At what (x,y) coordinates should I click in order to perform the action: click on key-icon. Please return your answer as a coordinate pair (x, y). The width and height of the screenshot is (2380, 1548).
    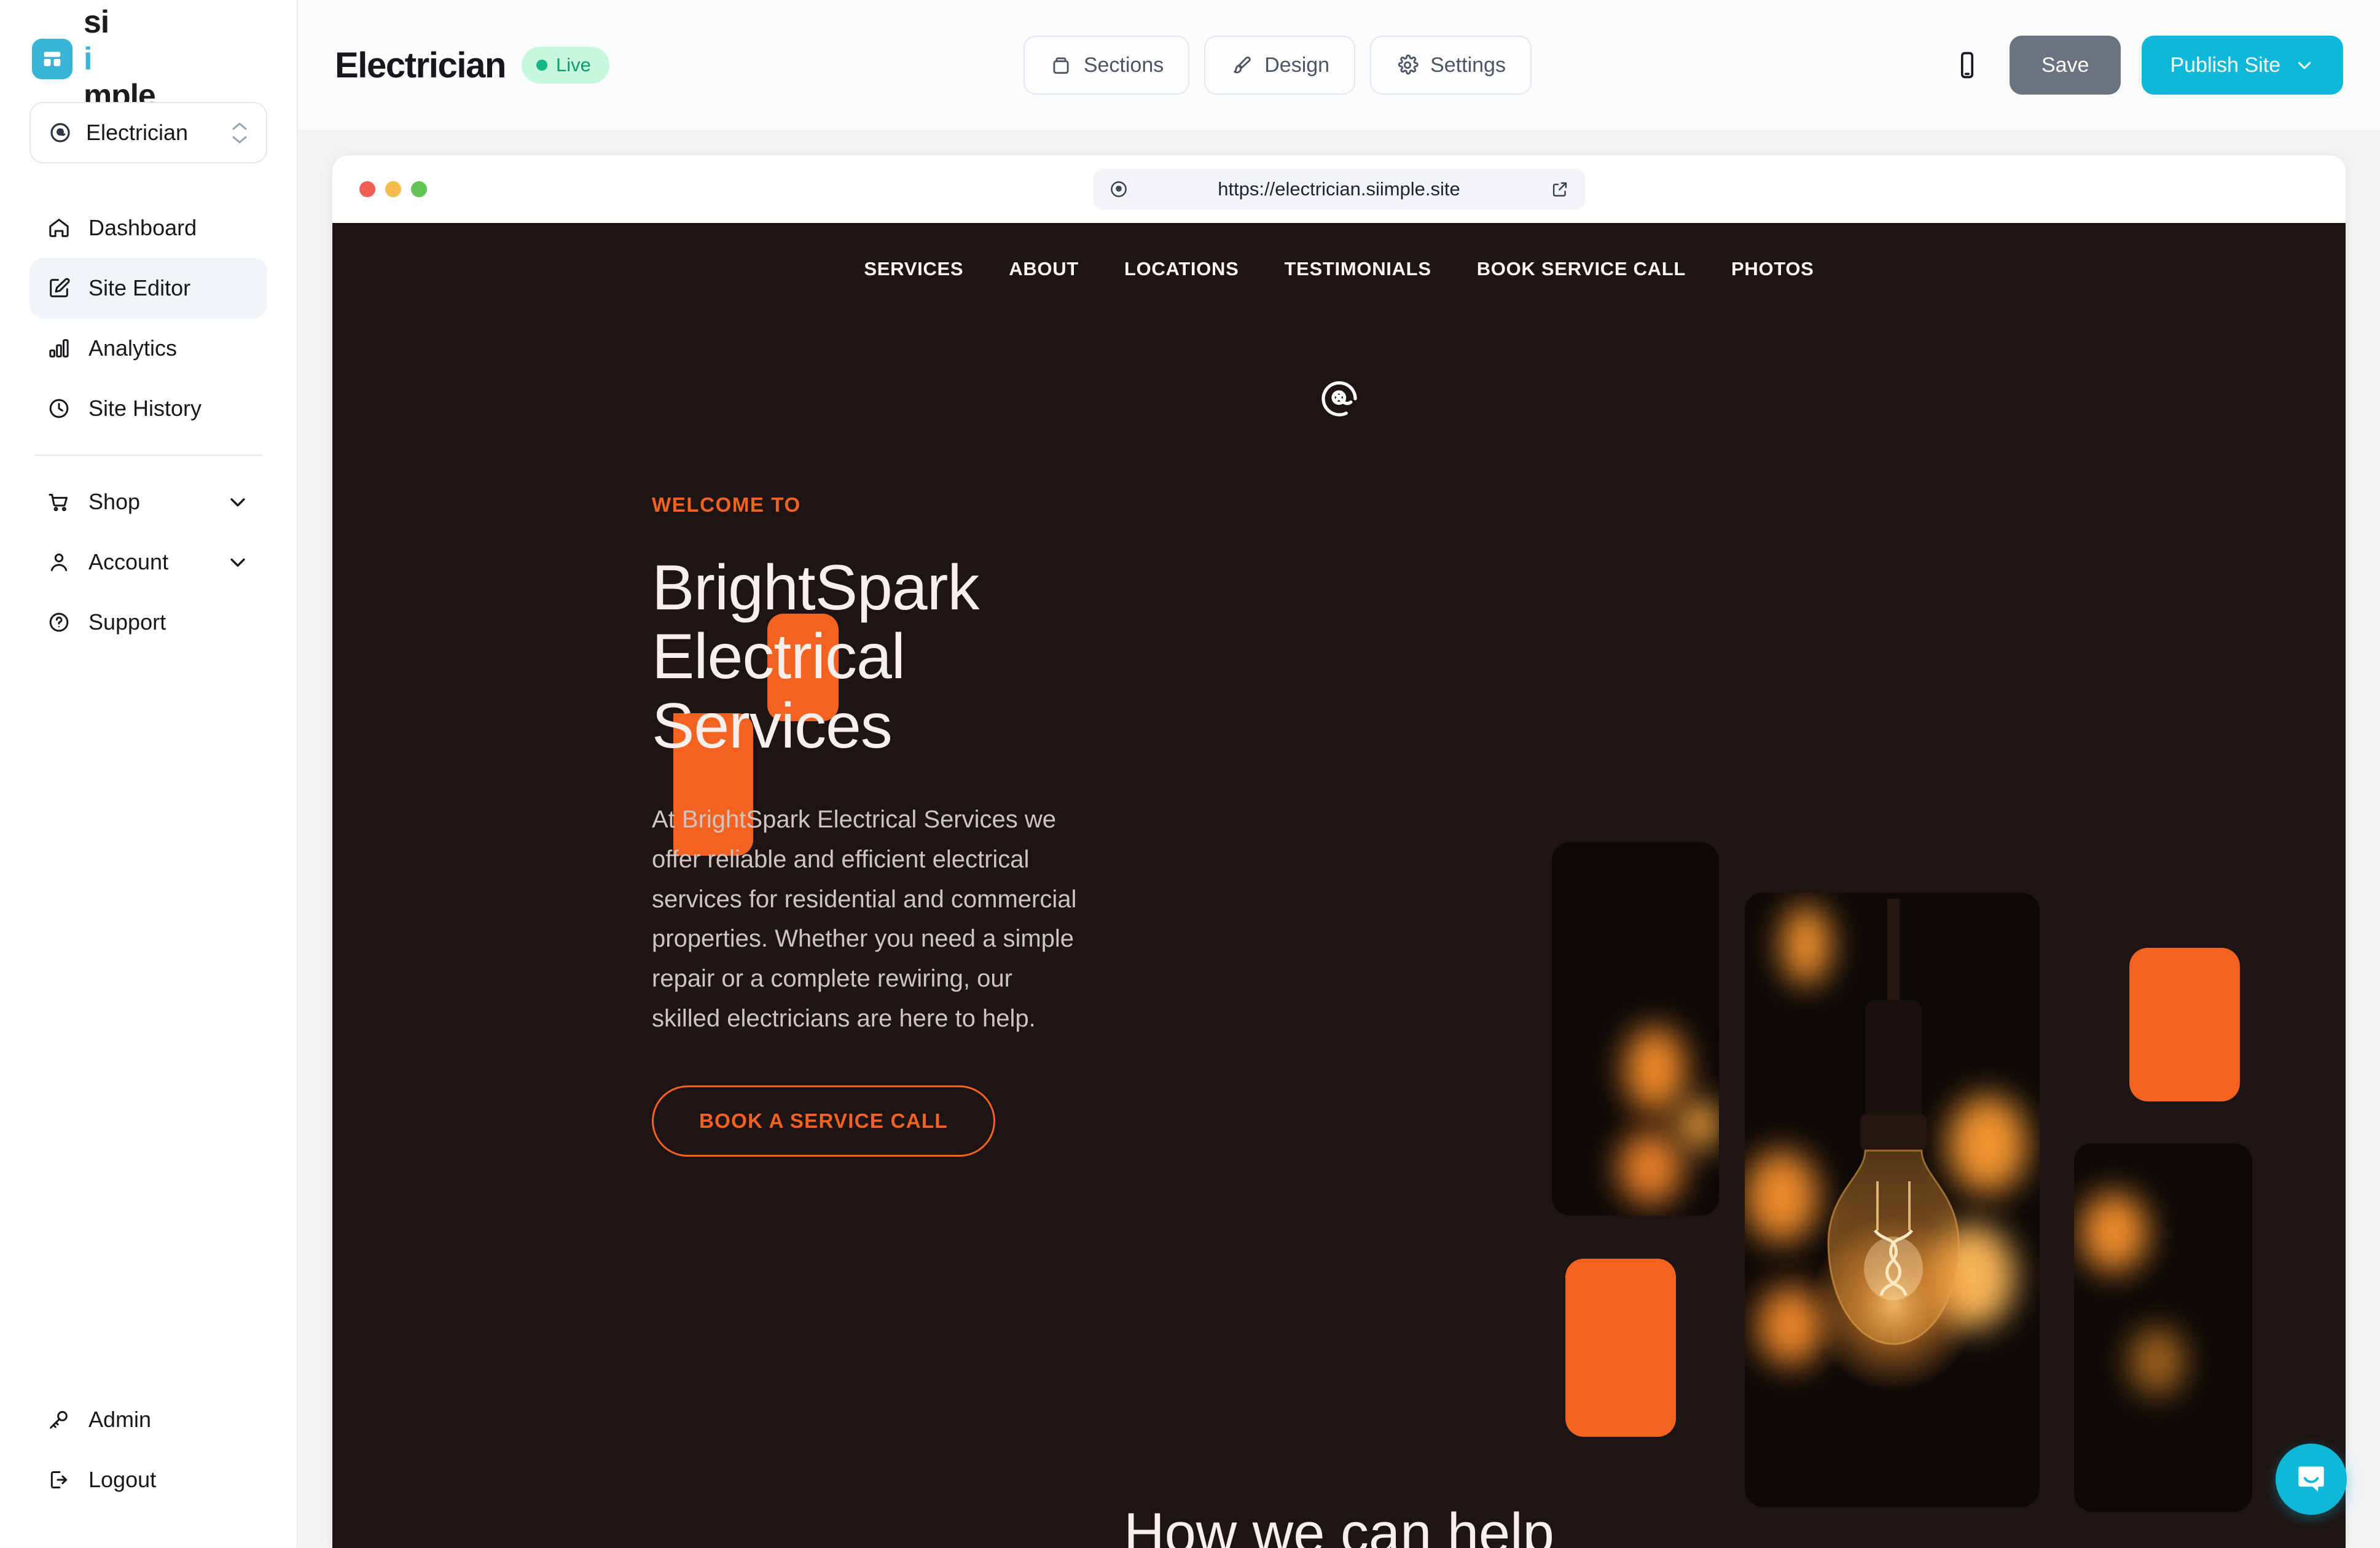
    Looking at the image, I should click on (58, 1420).